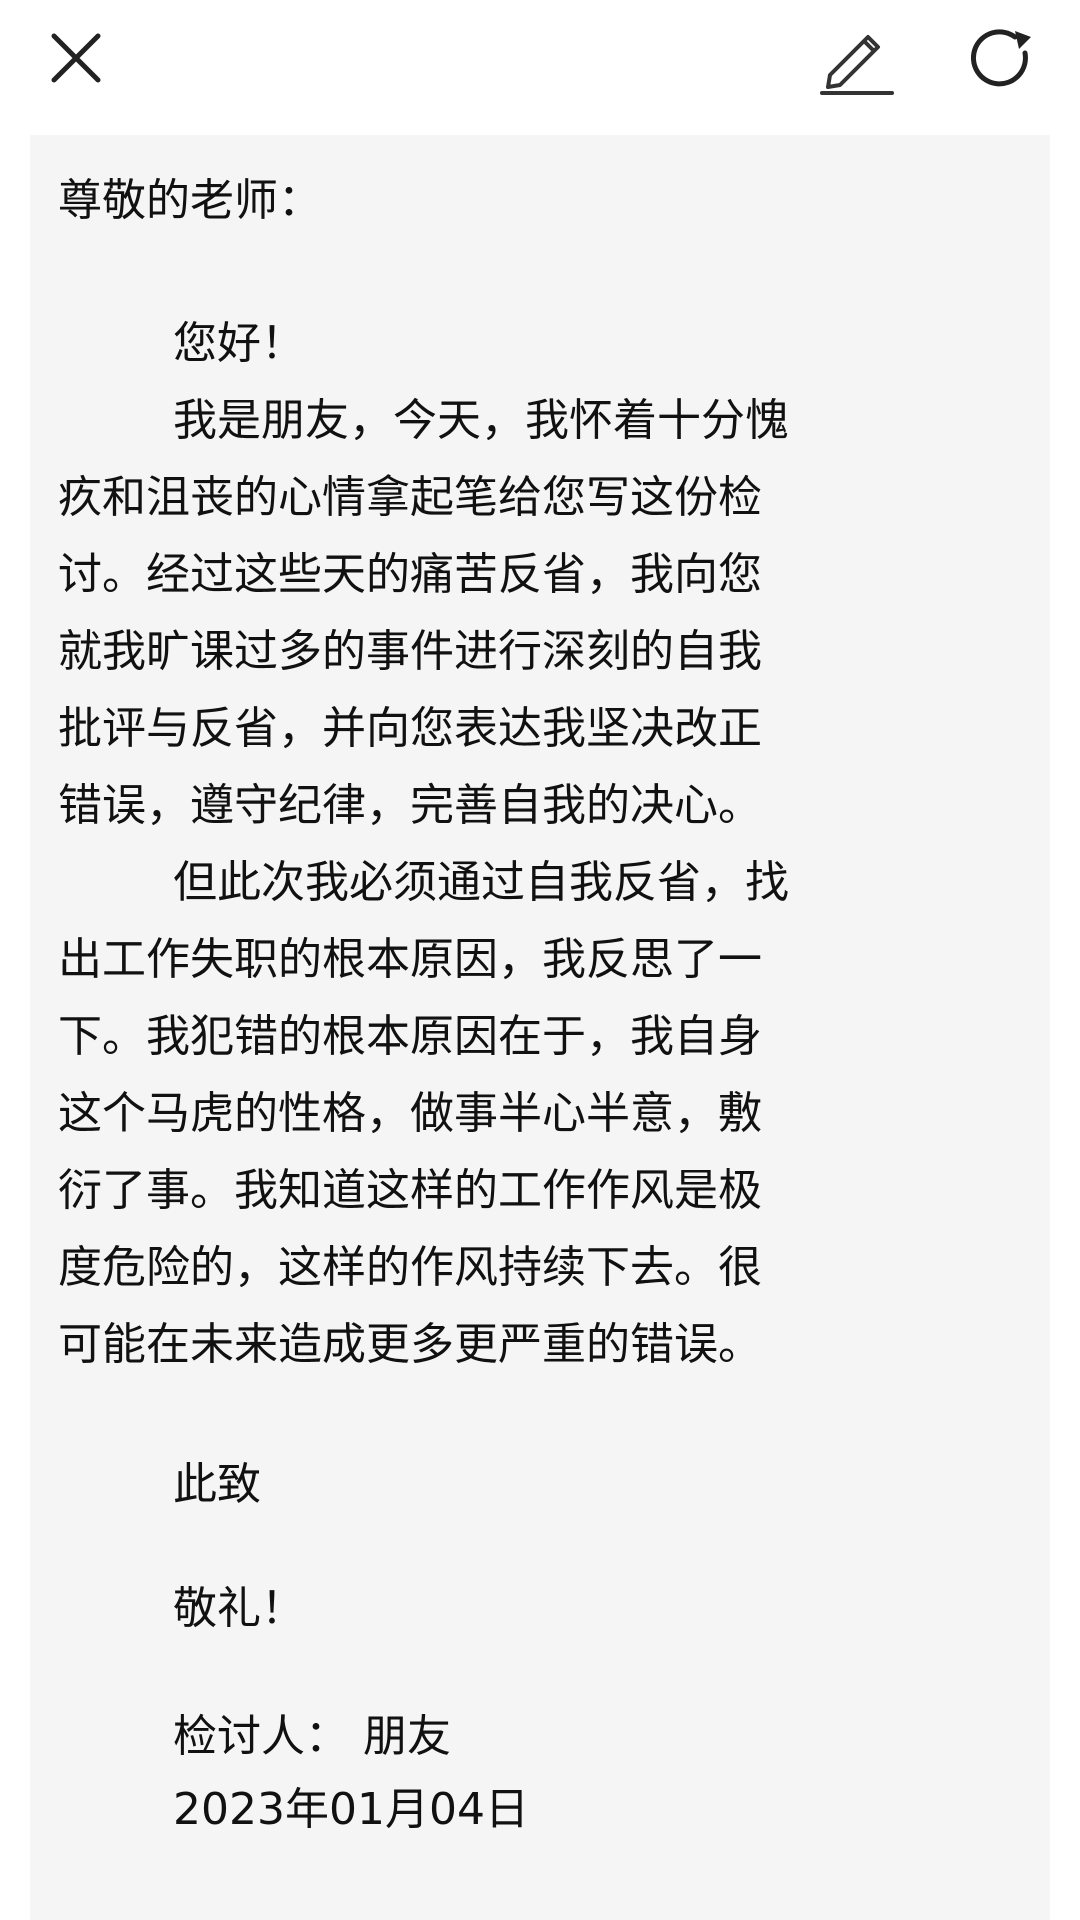 Image resolution: width=1080 pixels, height=1920 pixels. I want to click on greeting: 您好！, so click(239, 343).